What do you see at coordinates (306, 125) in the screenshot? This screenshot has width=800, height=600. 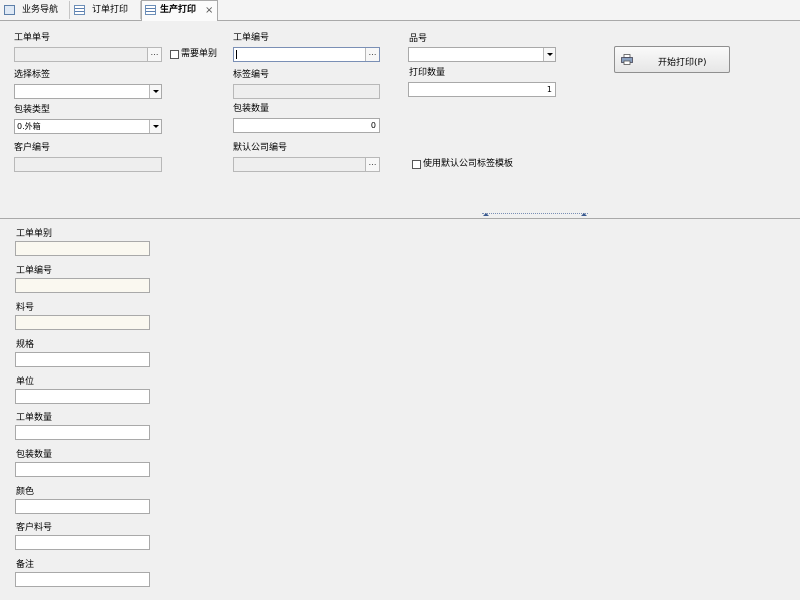 I see `package-qty-field: 0` at bounding box center [306, 125].